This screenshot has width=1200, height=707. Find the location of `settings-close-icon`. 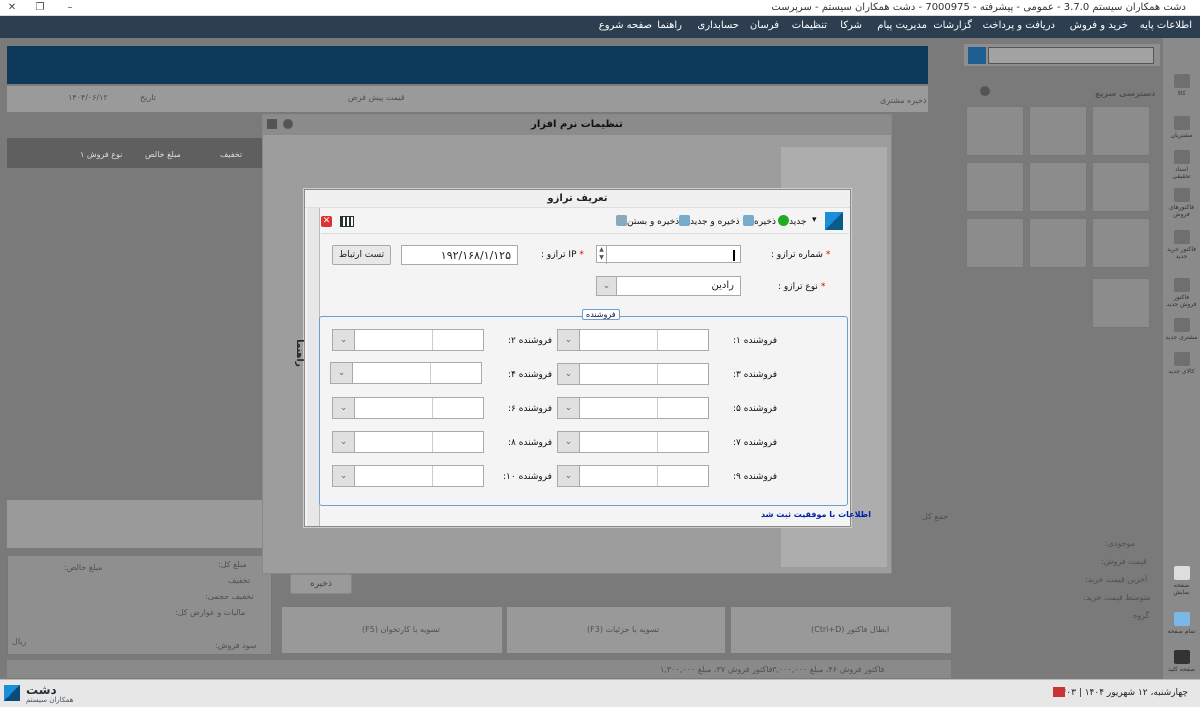

settings-close-icon is located at coordinates (272, 124).